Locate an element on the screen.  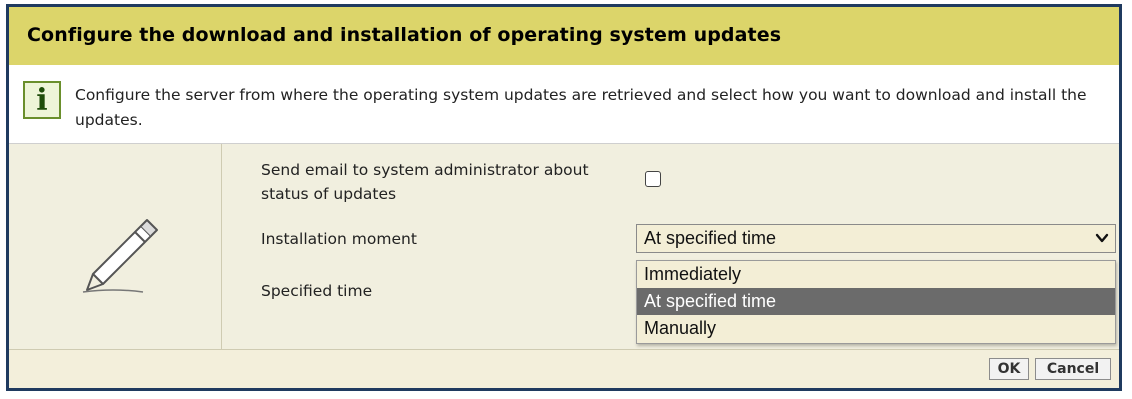
ok-button: OK is located at coordinates (1009, 369).